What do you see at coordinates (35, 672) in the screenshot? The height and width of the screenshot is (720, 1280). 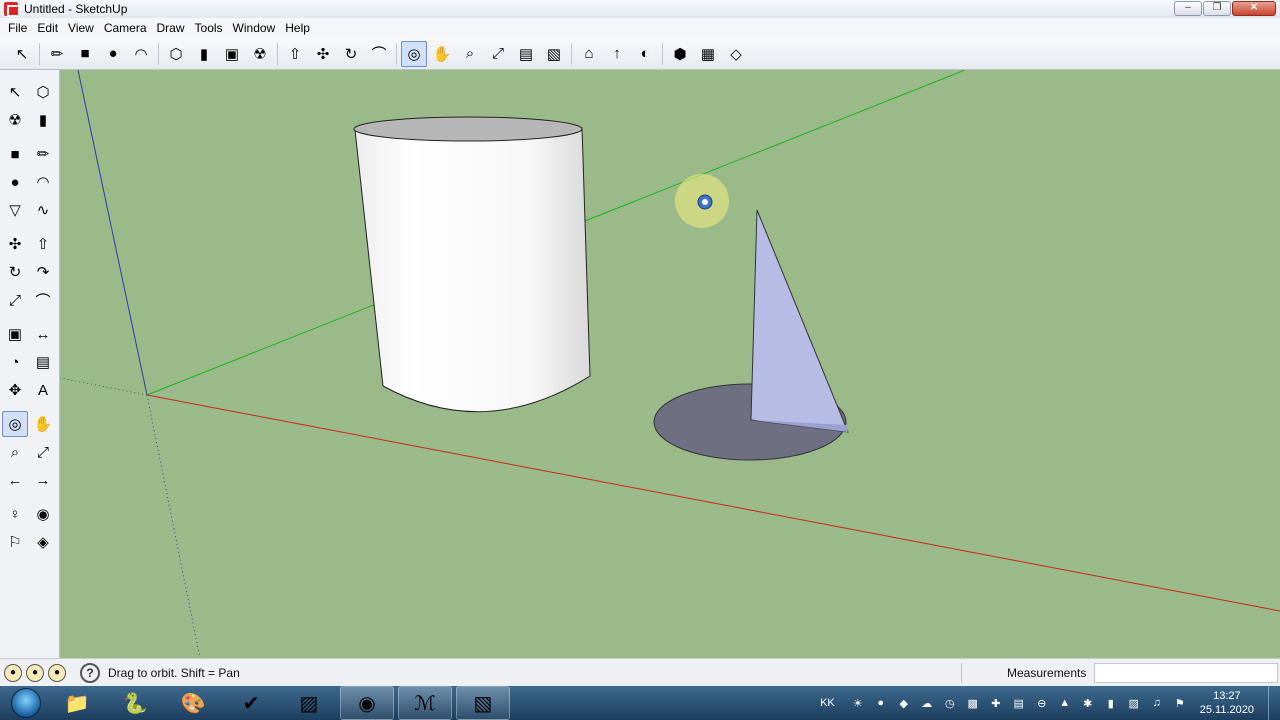 I see `credits-icon: ●` at bounding box center [35, 672].